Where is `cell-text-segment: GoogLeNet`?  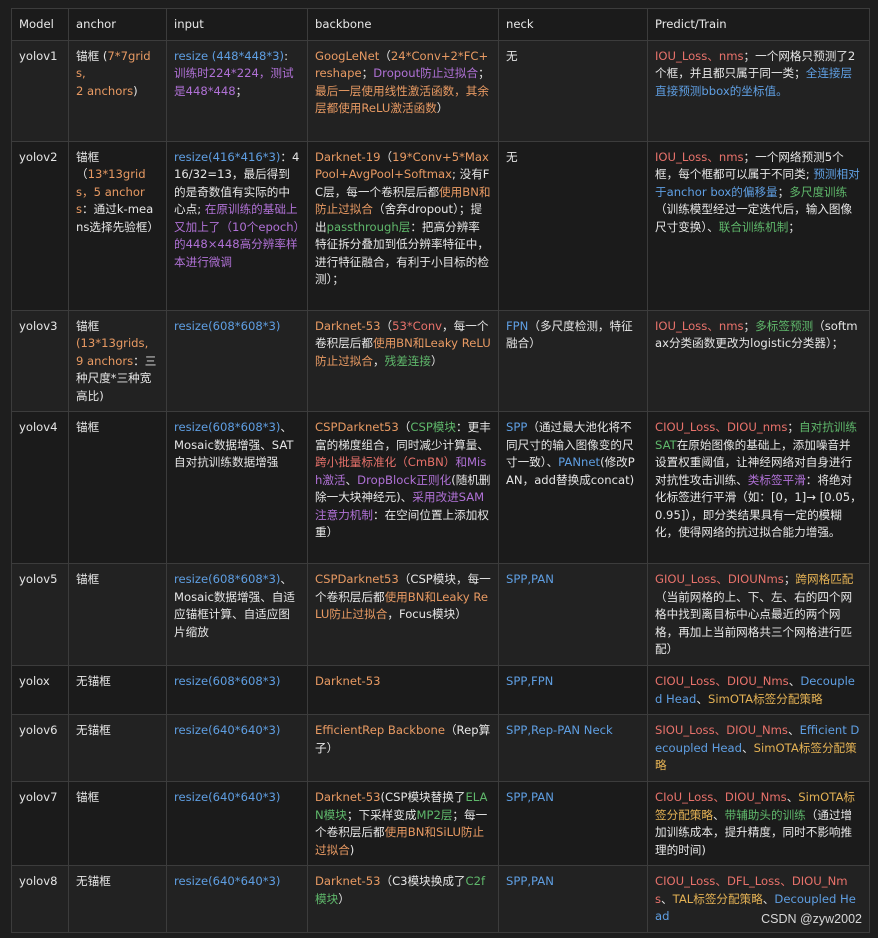 cell-text-segment: GoogLeNet is located at coordinates (347, 55).